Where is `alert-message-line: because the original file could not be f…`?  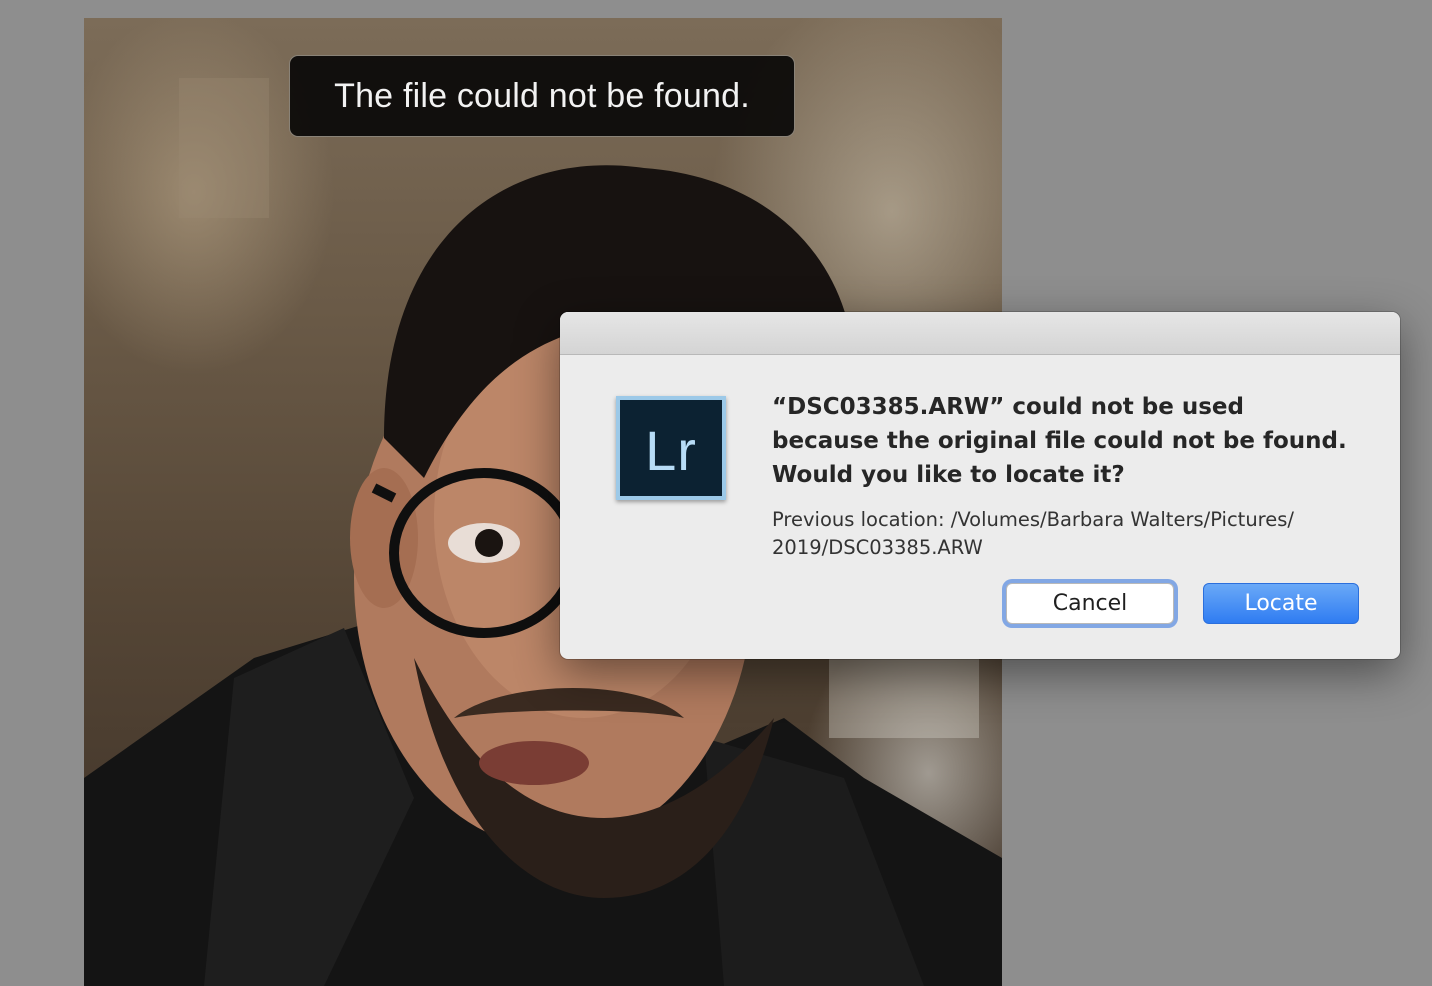 alert-message-line: because the original file could not be f… is located at coordinates (1059, 441).